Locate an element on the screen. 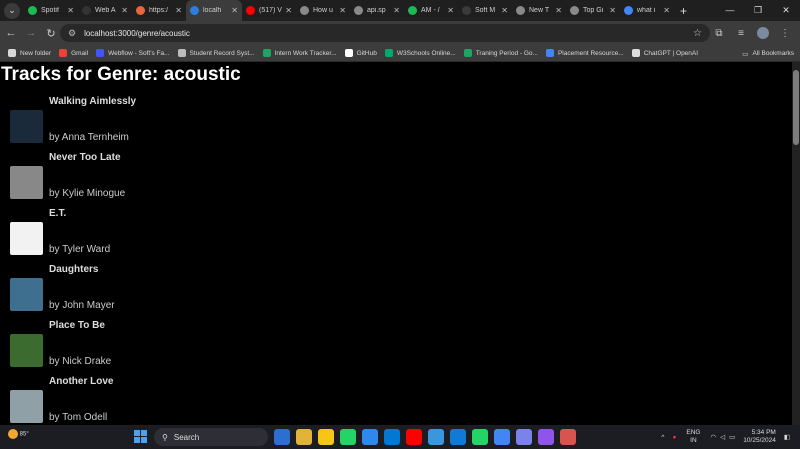  address-bar: ⚙ localhost:3000/genre/acoustic ☆ is located at coordinates (385, 33).